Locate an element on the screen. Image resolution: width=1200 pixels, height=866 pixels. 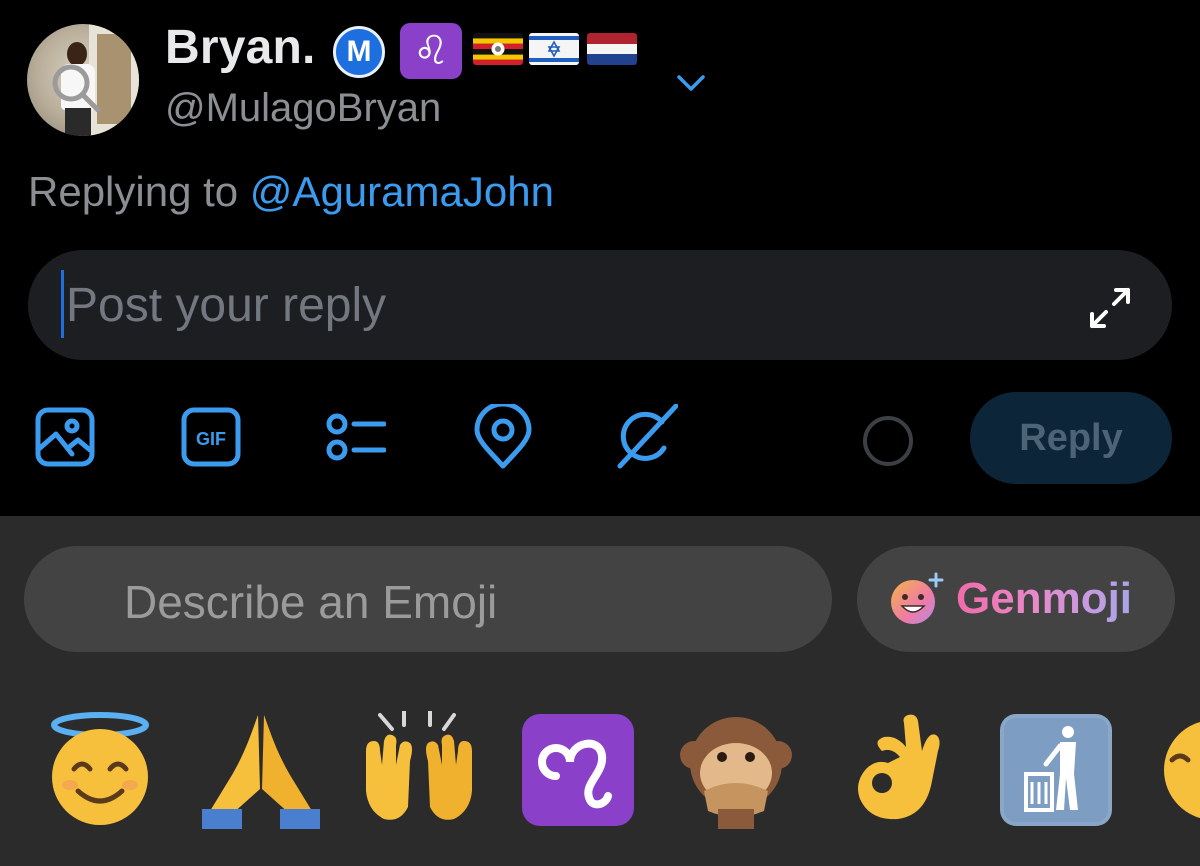
search-icon is located at coordinates (76, 88).